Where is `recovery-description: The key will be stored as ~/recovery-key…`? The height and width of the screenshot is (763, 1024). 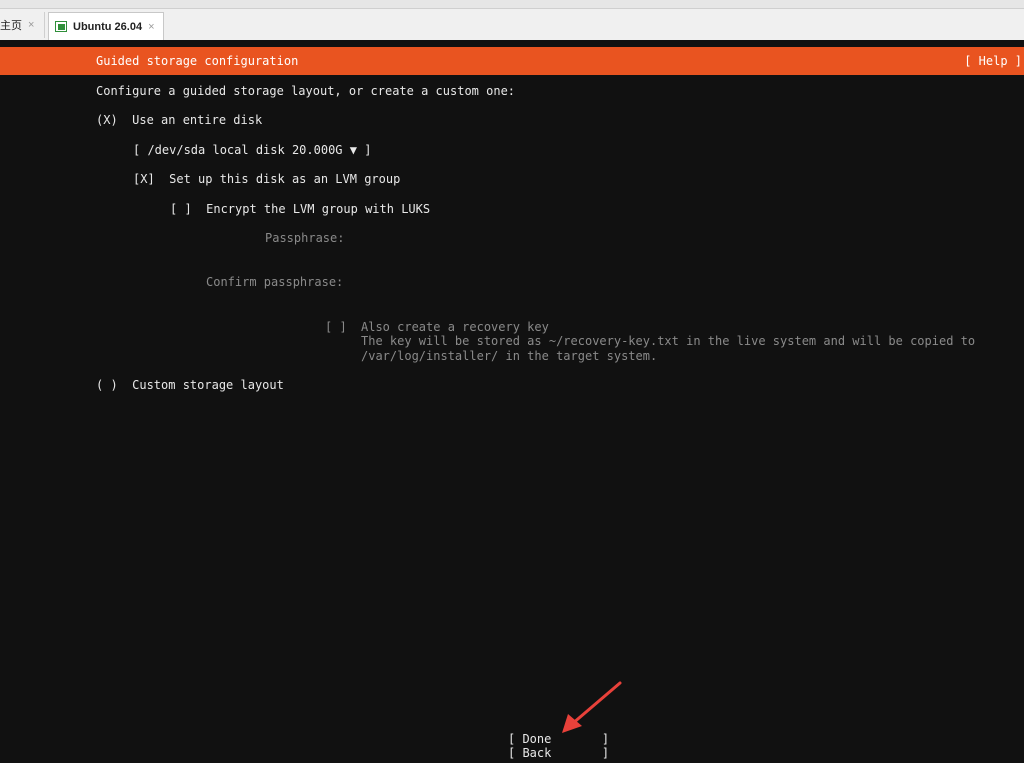 recovery-description: The key will be stored as ~/recovery-key… is located at coordinates (668, 341).